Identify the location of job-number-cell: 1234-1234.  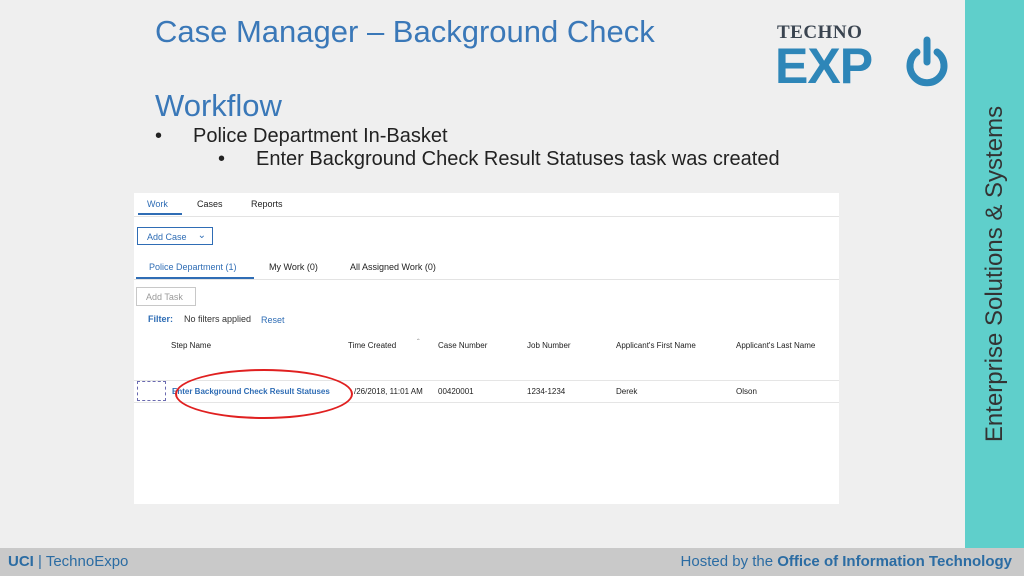
(546, 391).